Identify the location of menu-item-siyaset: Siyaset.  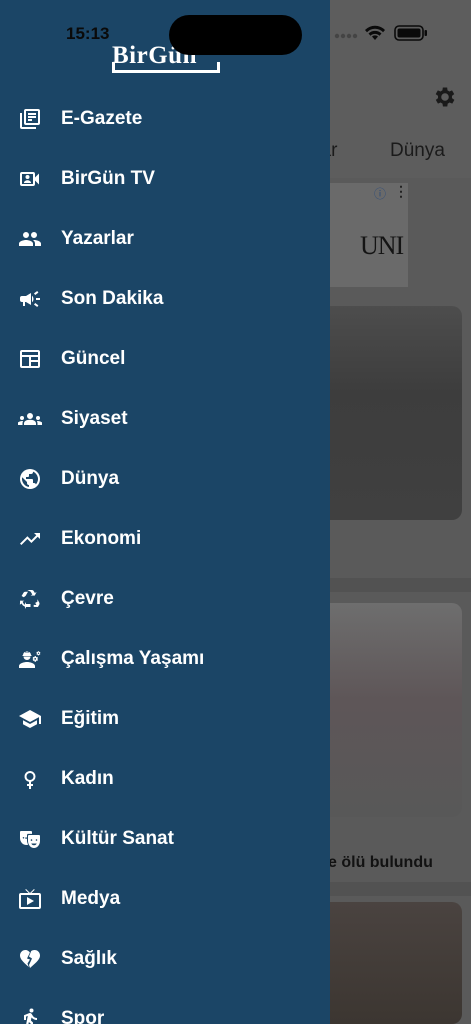
(165, 419).